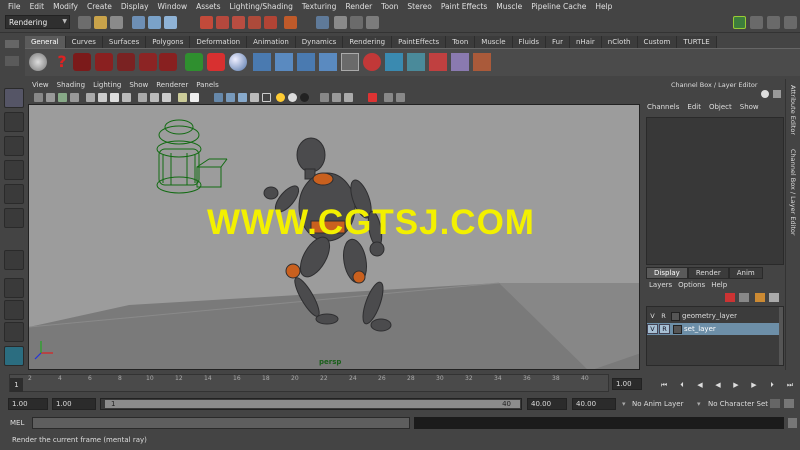 The height and width of the screenshot is (450, 800). What do you see at coordinates (14, 98) in the screenshot?
I see `select-tool-icon` at bounding box center [14, 98].